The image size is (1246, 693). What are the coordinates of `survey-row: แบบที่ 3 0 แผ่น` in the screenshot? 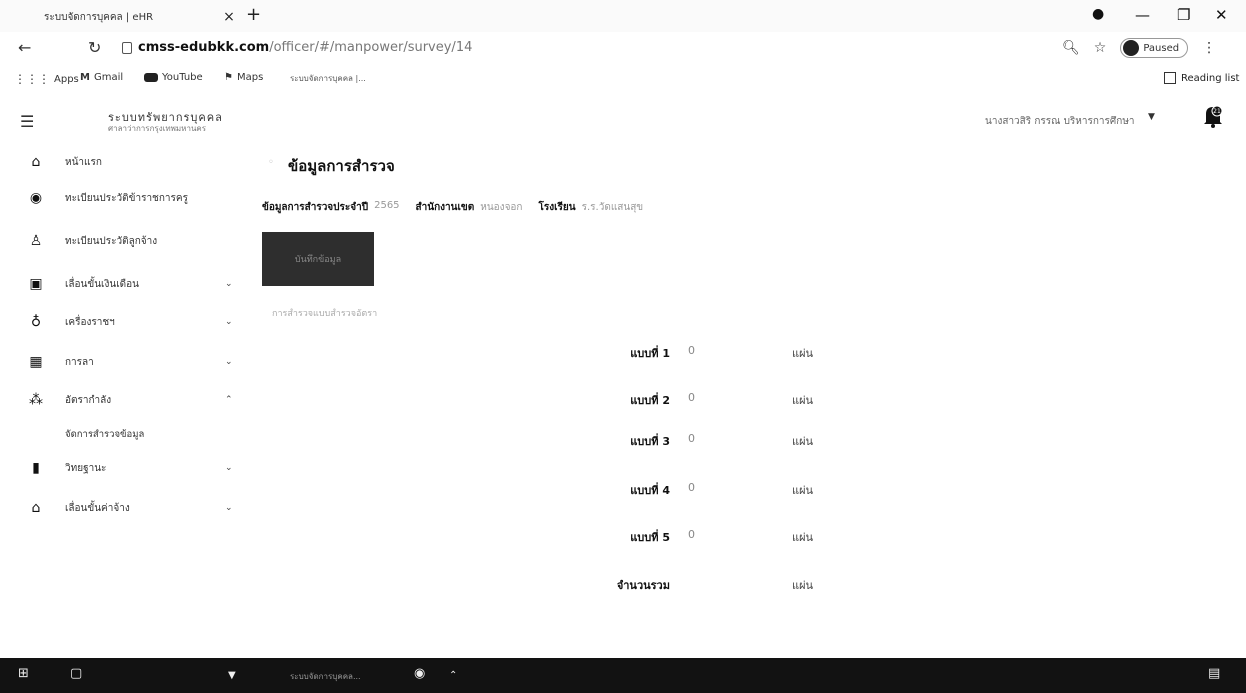 It's located at (710, 442).